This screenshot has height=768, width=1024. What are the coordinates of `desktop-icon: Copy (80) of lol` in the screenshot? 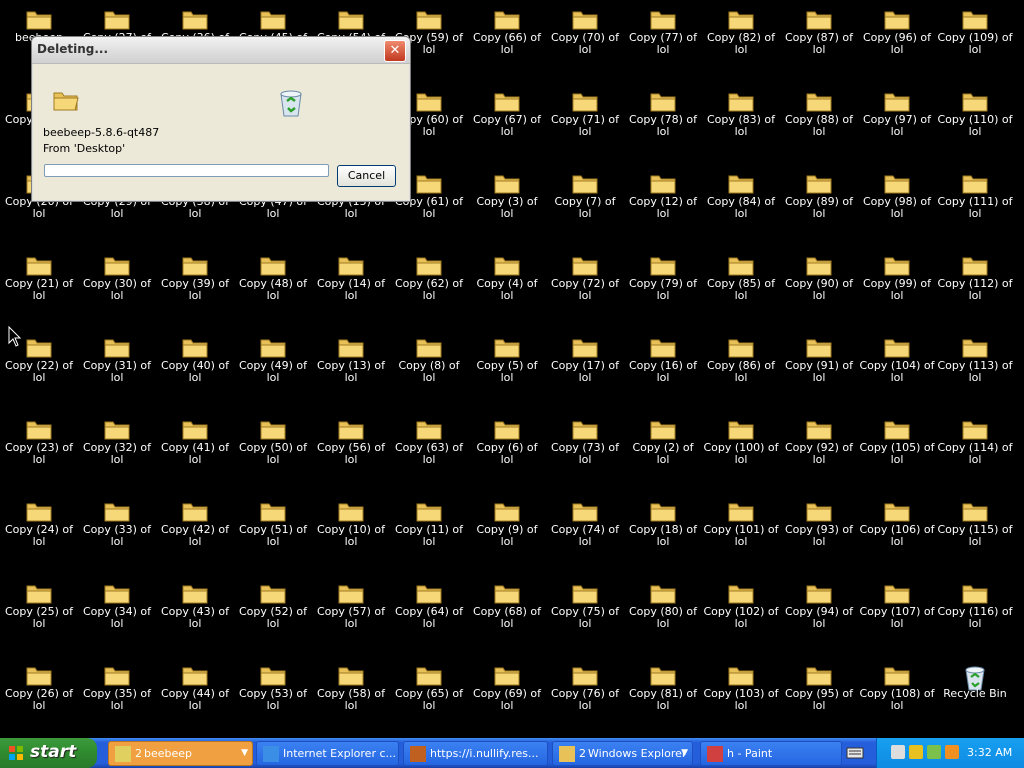 It's located at (663, 604).